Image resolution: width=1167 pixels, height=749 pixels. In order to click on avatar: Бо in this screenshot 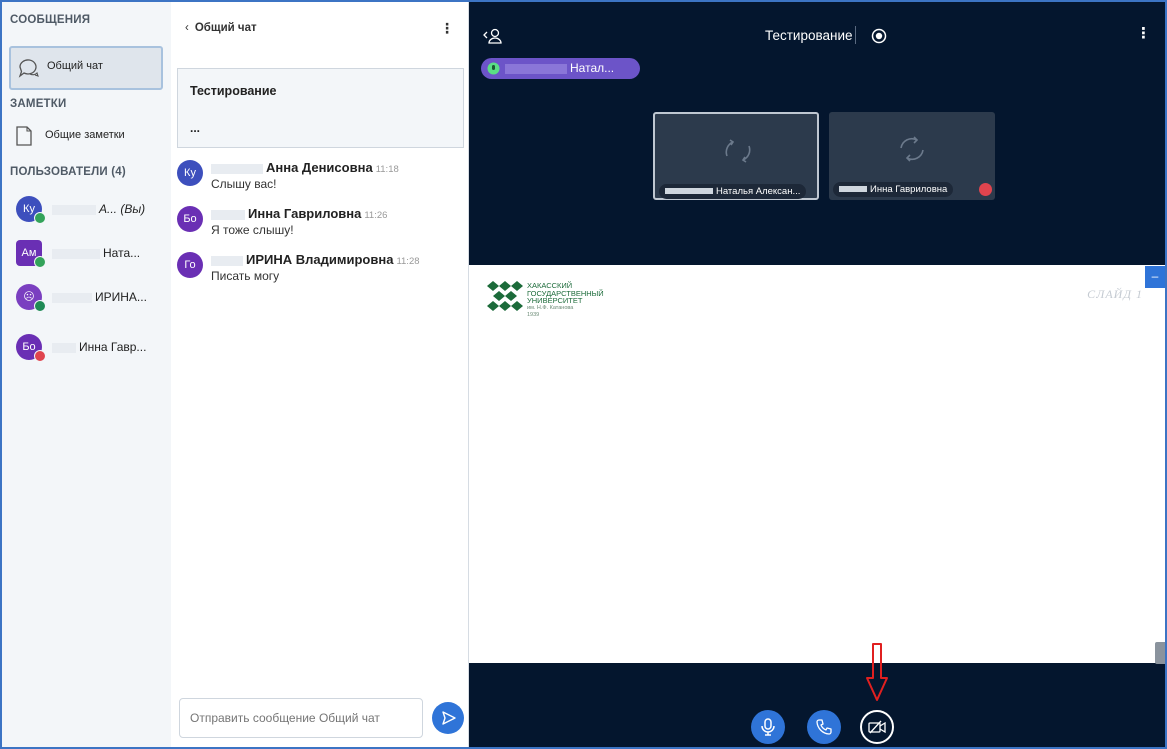, I will do `click(190, 219)`.